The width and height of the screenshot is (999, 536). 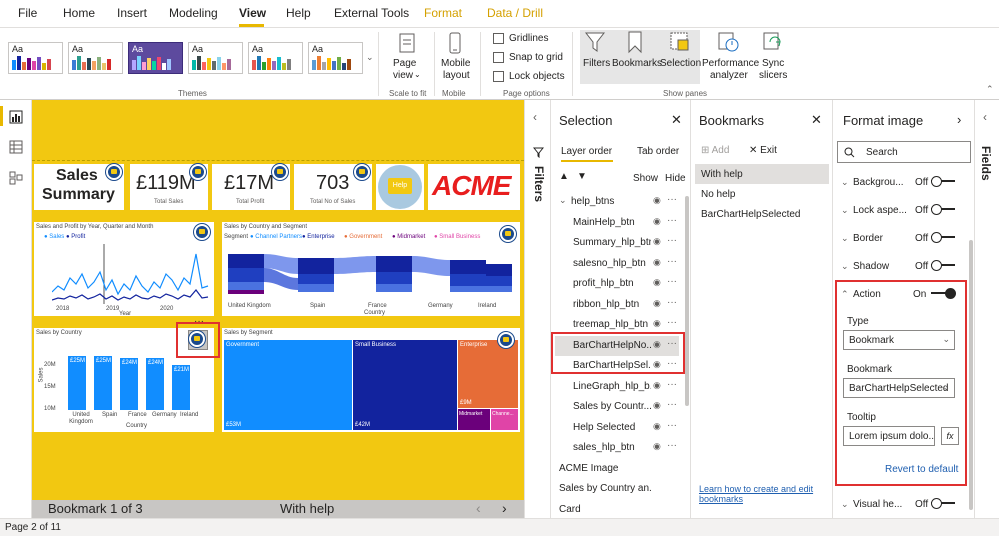 What do you see at coordinates (181, 387) in the screenshot?
I see `bar: £21M` at bounding box center [181, 387].